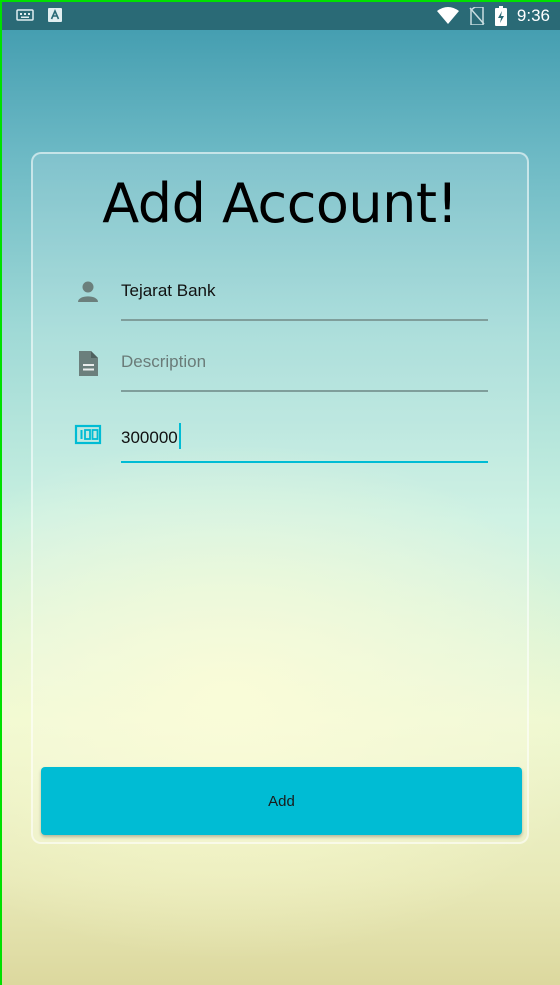 The width and height of the screenshot is (560, 985). Describe the element at coordinates (1, 492) in the screenshot. I see `frame-edge-left` at that location.